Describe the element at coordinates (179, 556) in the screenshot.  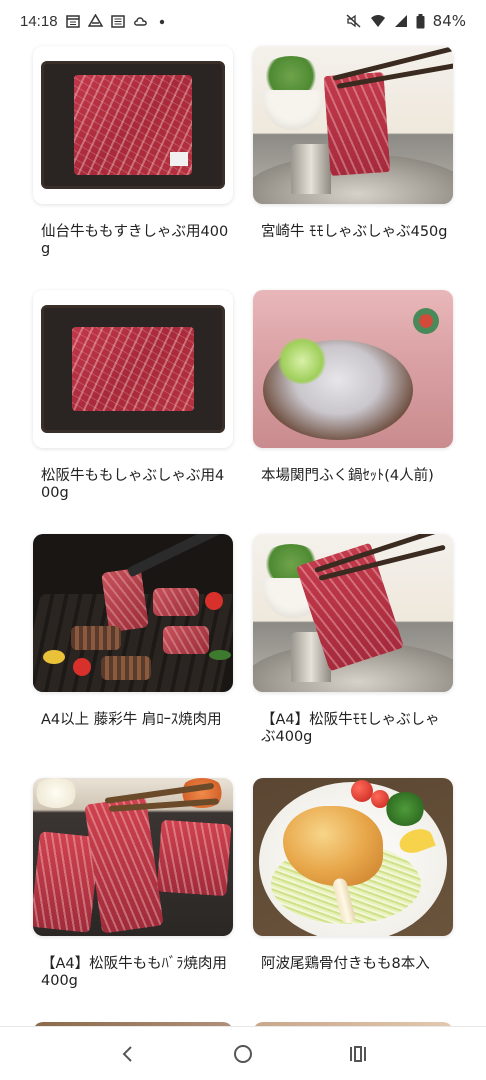
I see `tongs-graphic` at that location.